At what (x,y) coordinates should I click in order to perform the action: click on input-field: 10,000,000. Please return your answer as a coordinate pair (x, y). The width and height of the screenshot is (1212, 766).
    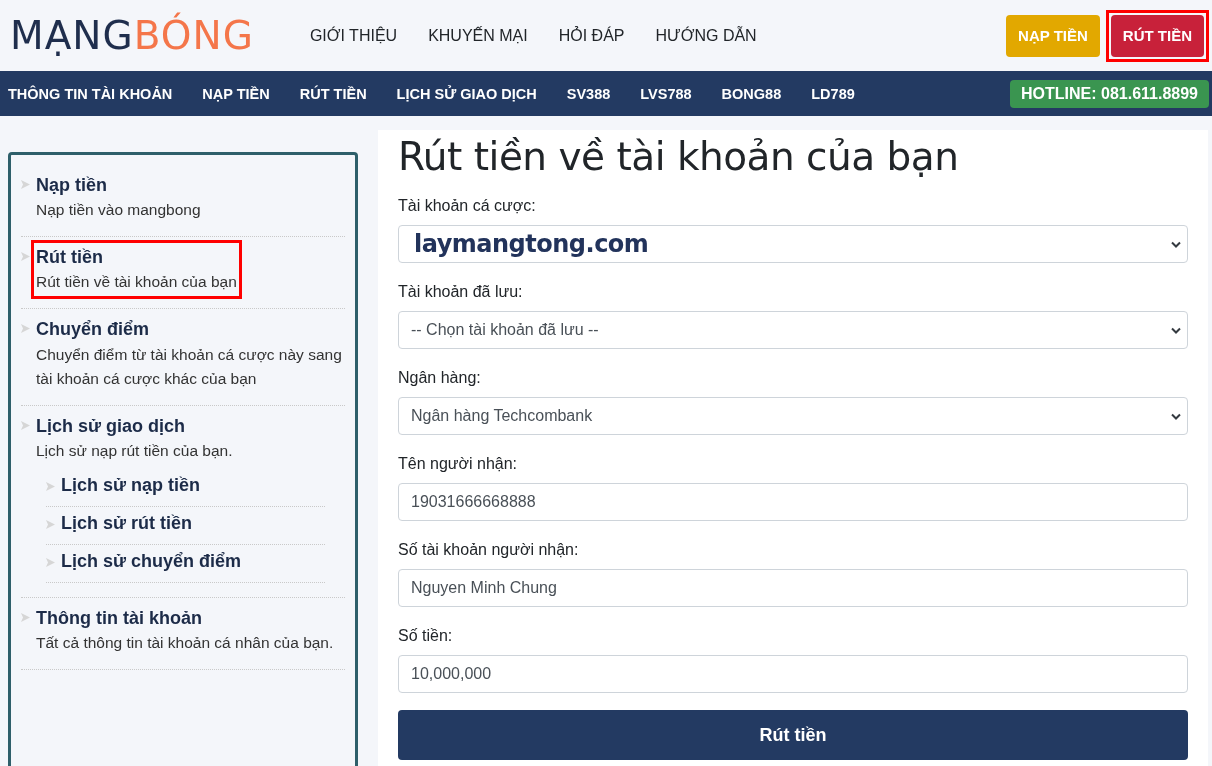
    Looking at the image, I should click on (793, 674).